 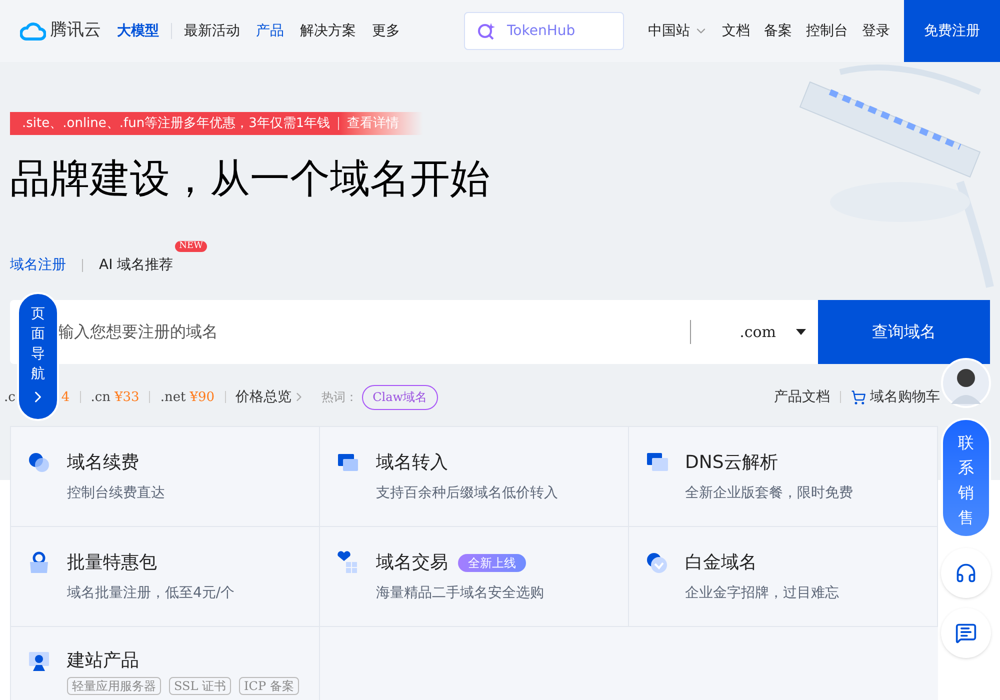 What do you see at coordinates (165, 477) in the screenshot?
I see `product-card: 域名续费 控制台续费直达` at bounding box center [165, 477].